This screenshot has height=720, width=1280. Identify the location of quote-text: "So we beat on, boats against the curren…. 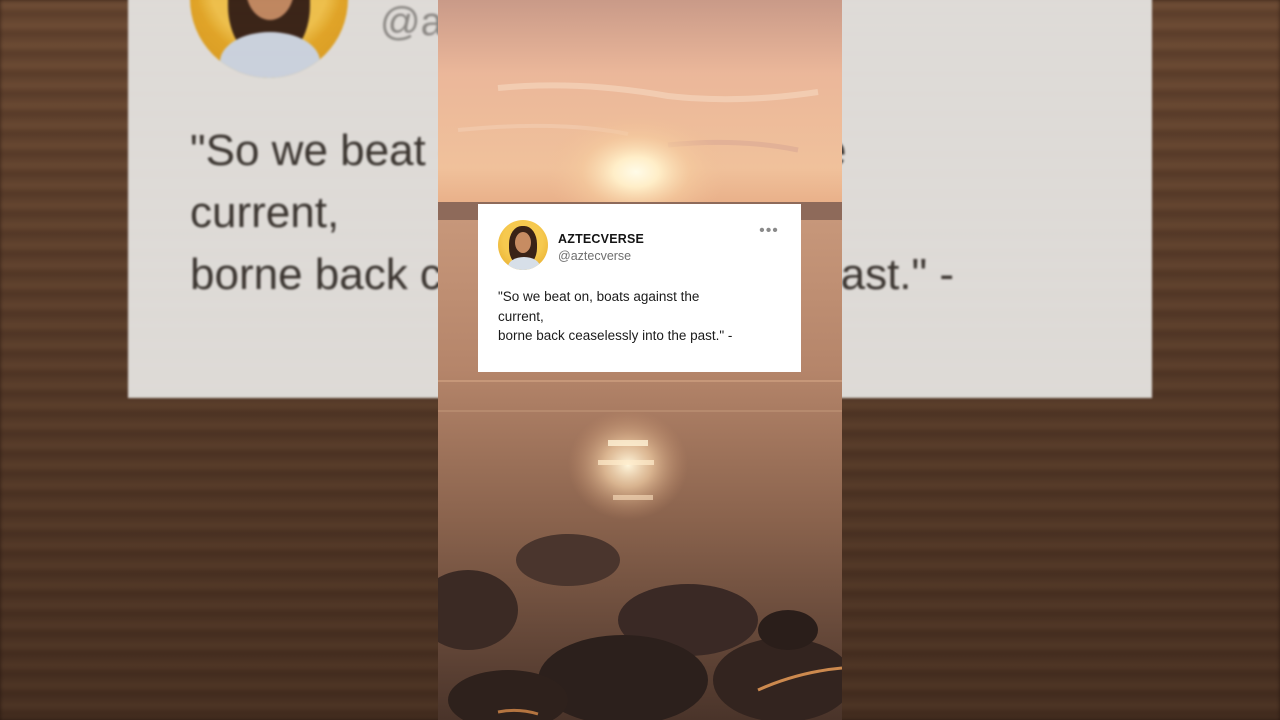
(615, 316).